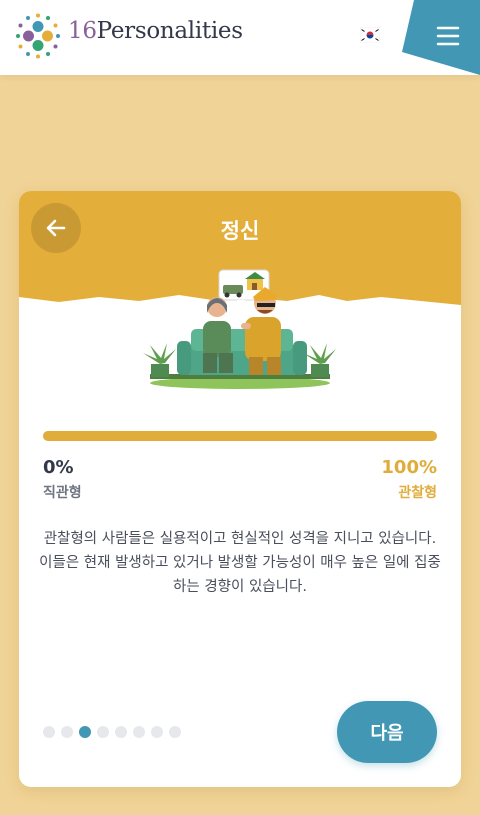  I want to click on left-trait-label: 직관형, so click(62, 493).